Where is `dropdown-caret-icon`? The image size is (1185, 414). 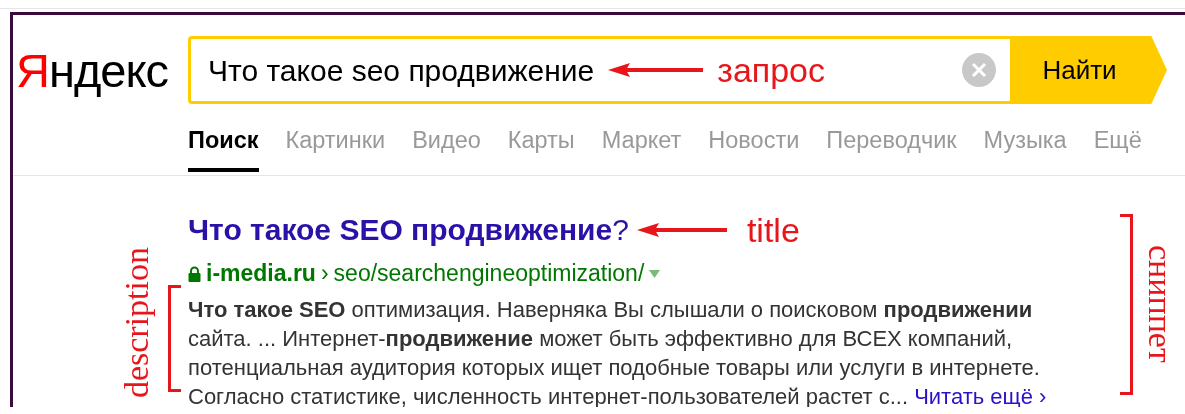
dropdown-caret-icon is located at coordinates (655, 273).